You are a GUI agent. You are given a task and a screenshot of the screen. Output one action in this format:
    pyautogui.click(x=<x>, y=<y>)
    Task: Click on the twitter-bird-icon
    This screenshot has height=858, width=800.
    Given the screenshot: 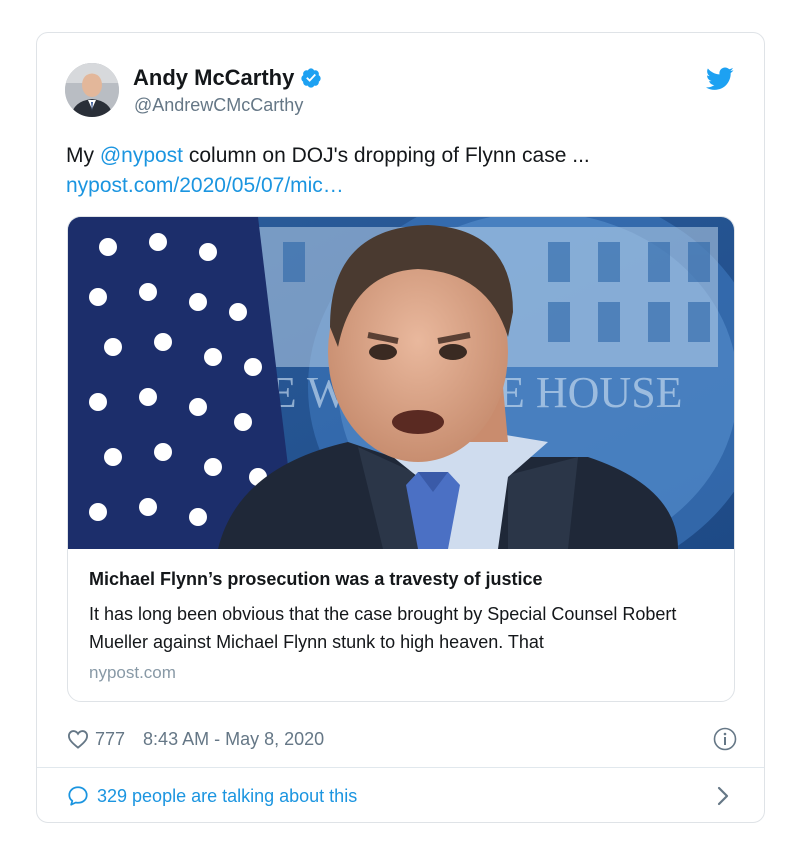 What is the action you would take?
    pyautogui.click(x=720, y=79)
    